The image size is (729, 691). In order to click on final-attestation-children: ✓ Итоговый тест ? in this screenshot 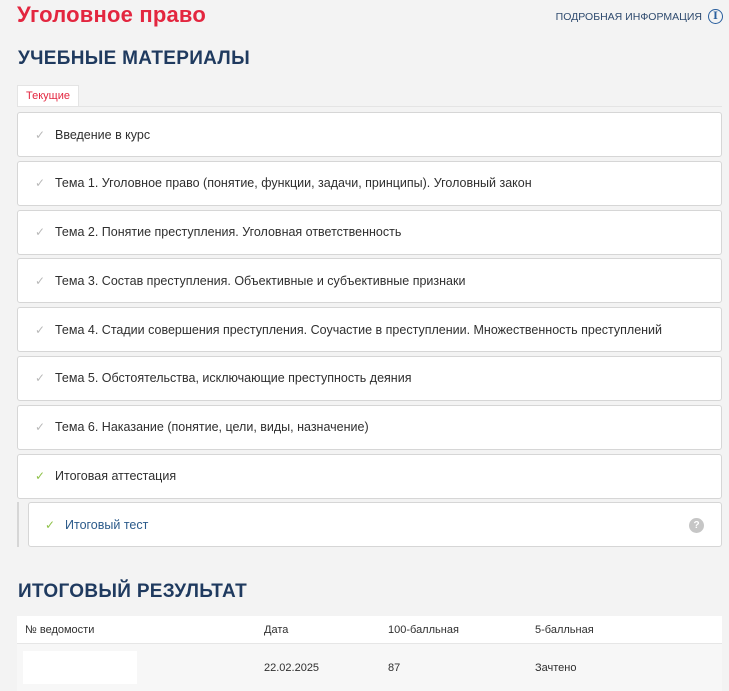, I will do `click(369, 525)`.